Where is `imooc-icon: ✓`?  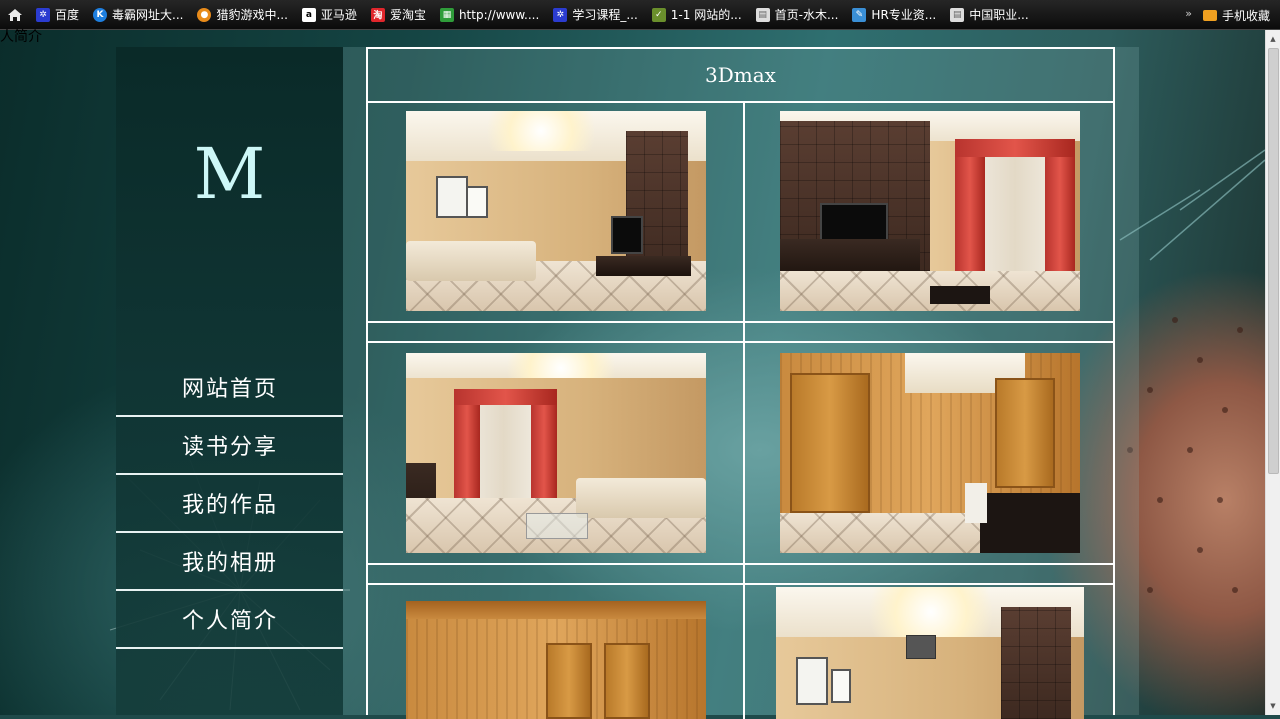 imooc-icon: ✓ is located at coordinates (658, 14).